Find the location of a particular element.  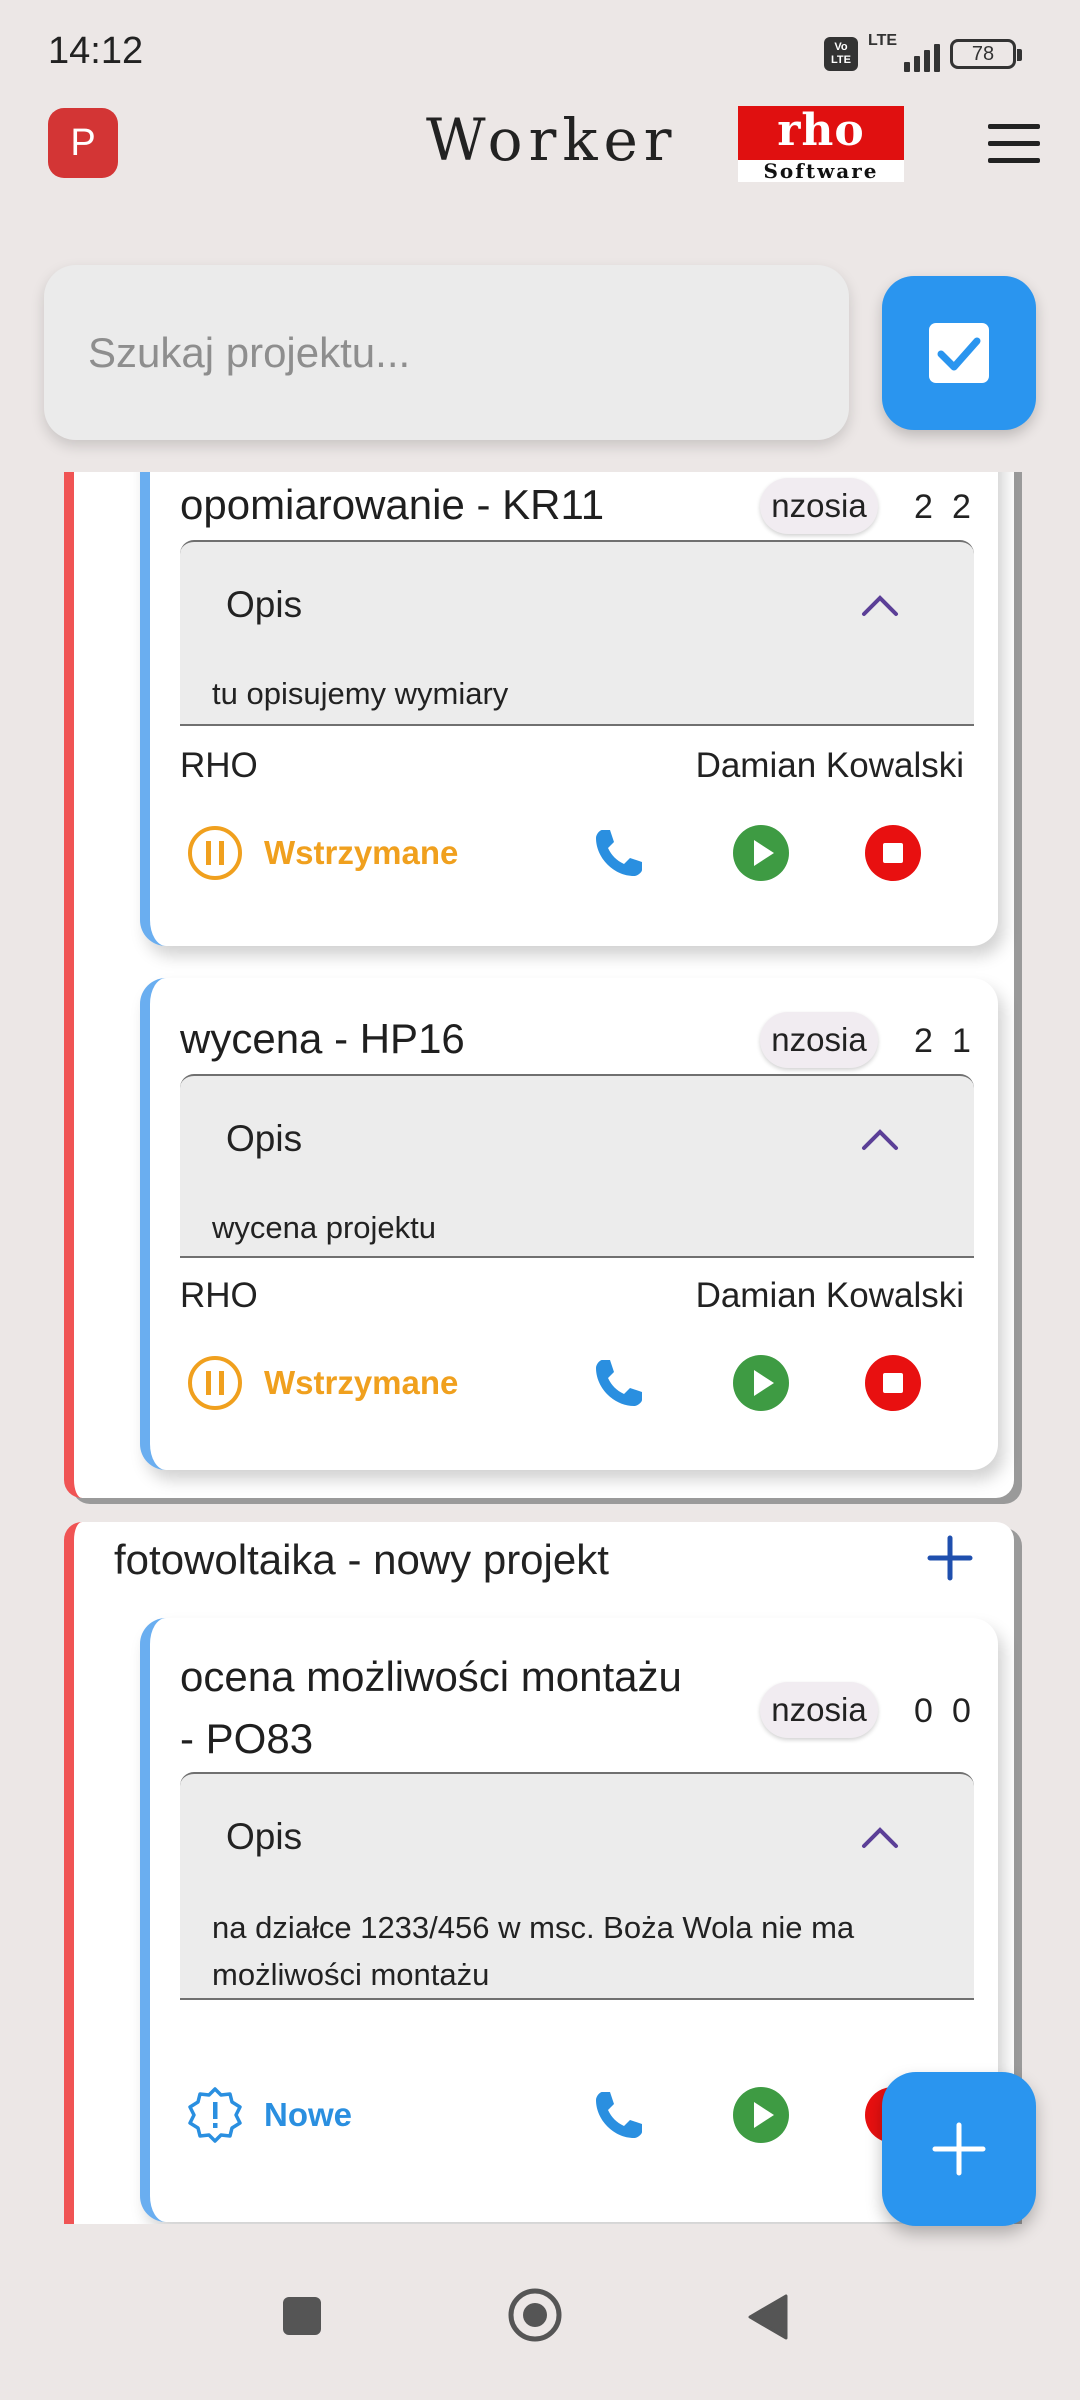

select-checkbox-button is located at coordinates (959, 353).